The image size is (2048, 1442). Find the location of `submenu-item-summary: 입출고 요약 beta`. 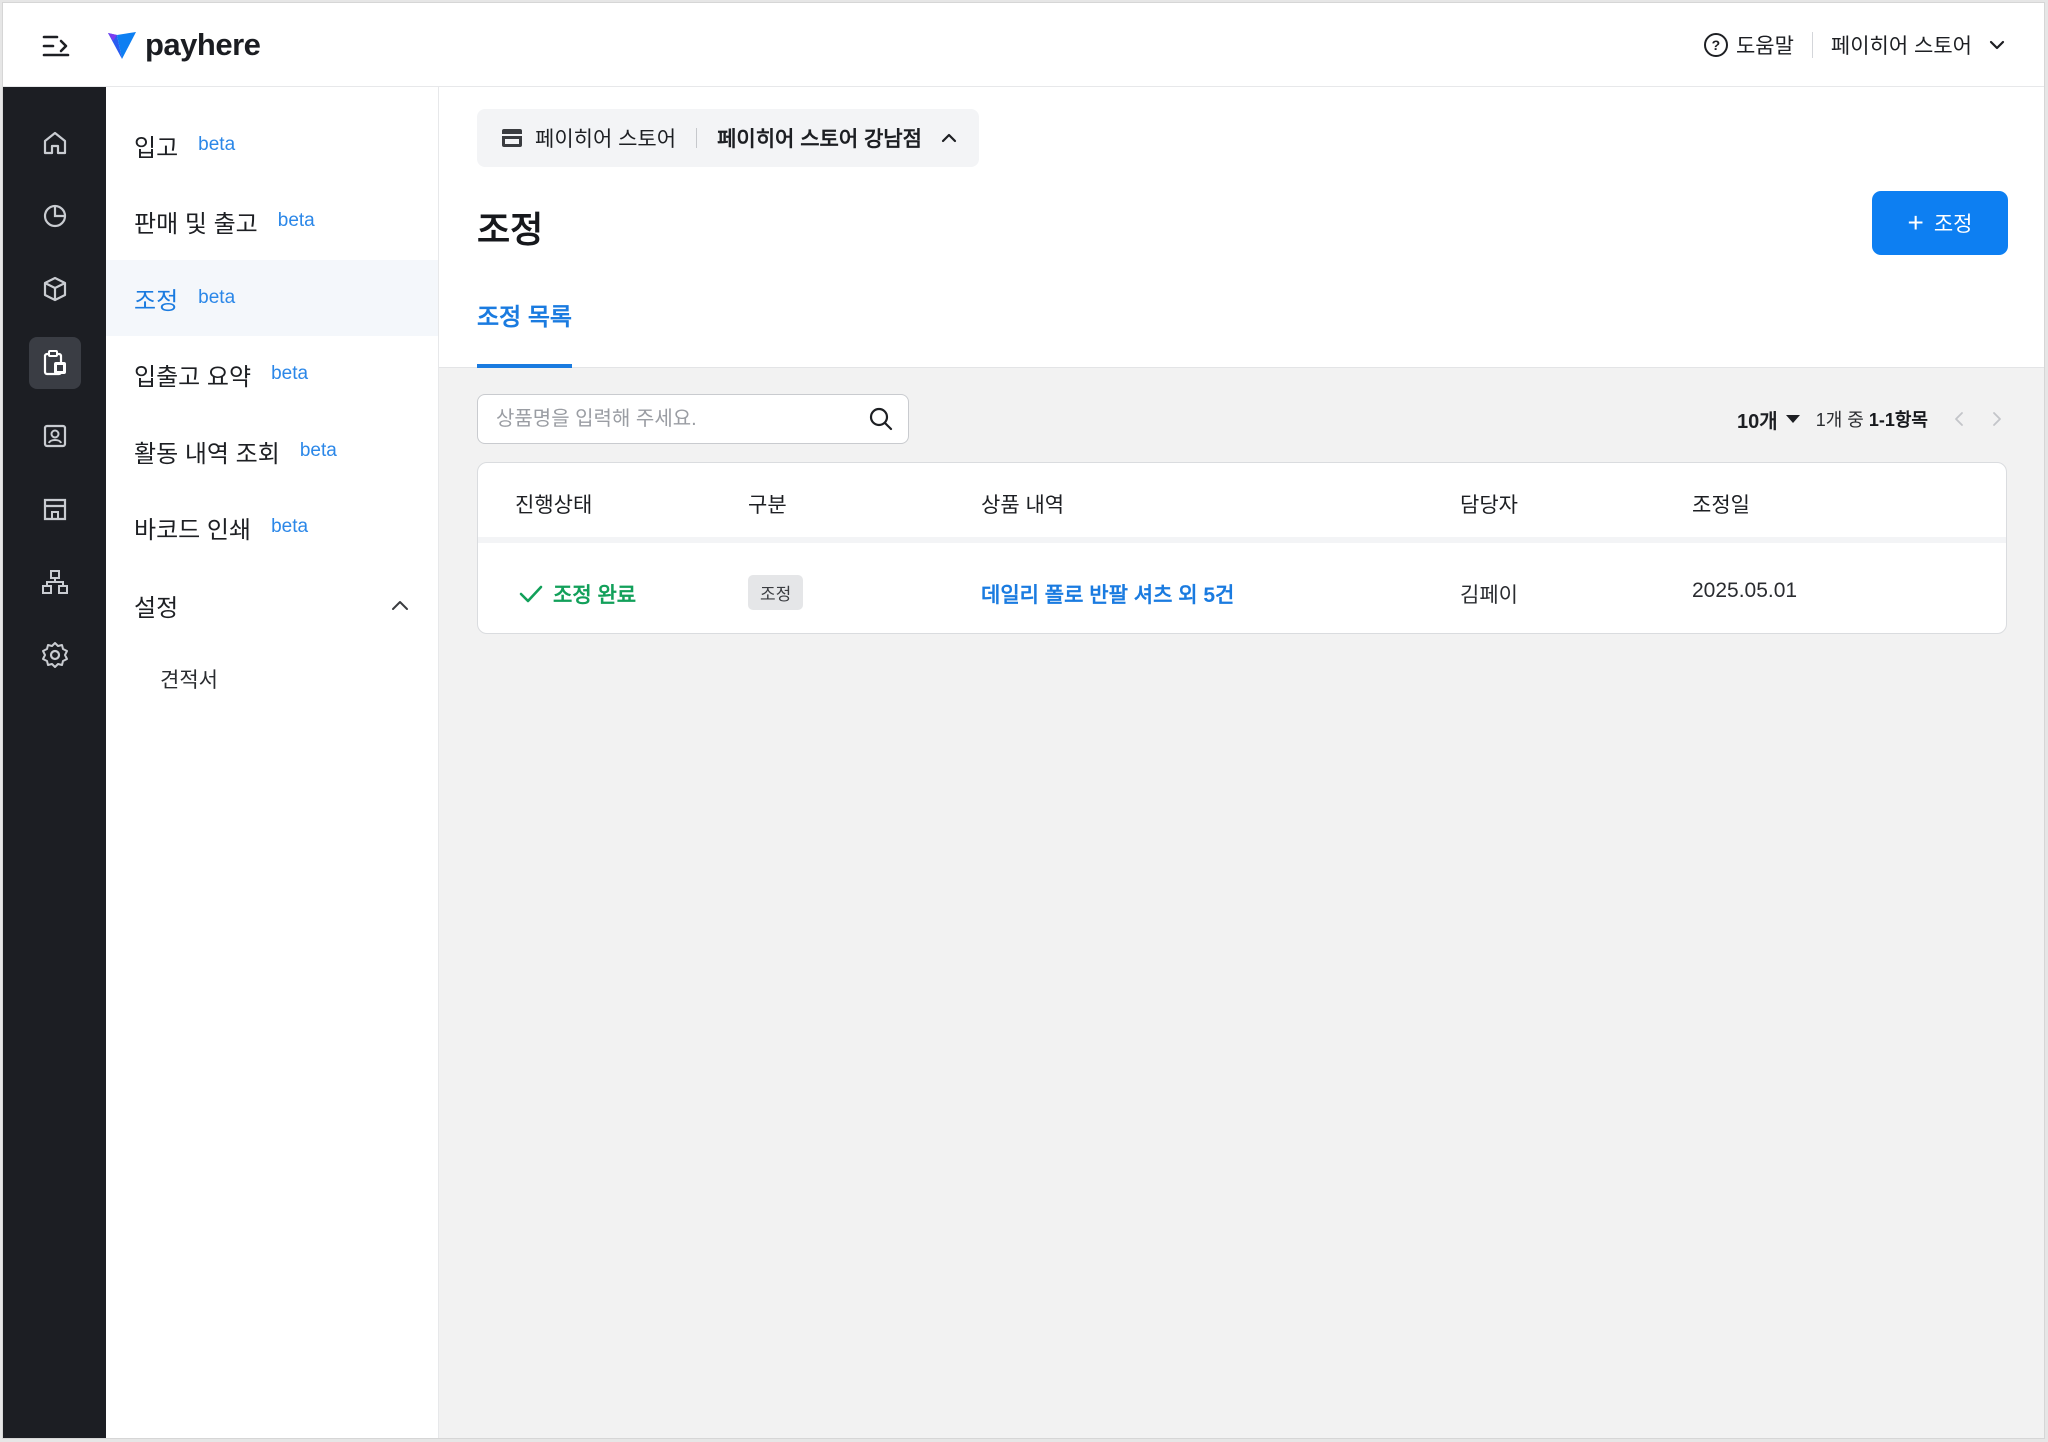

submenu-item-summary: 입출고 요약 beta is located at coordinates (272, 374).